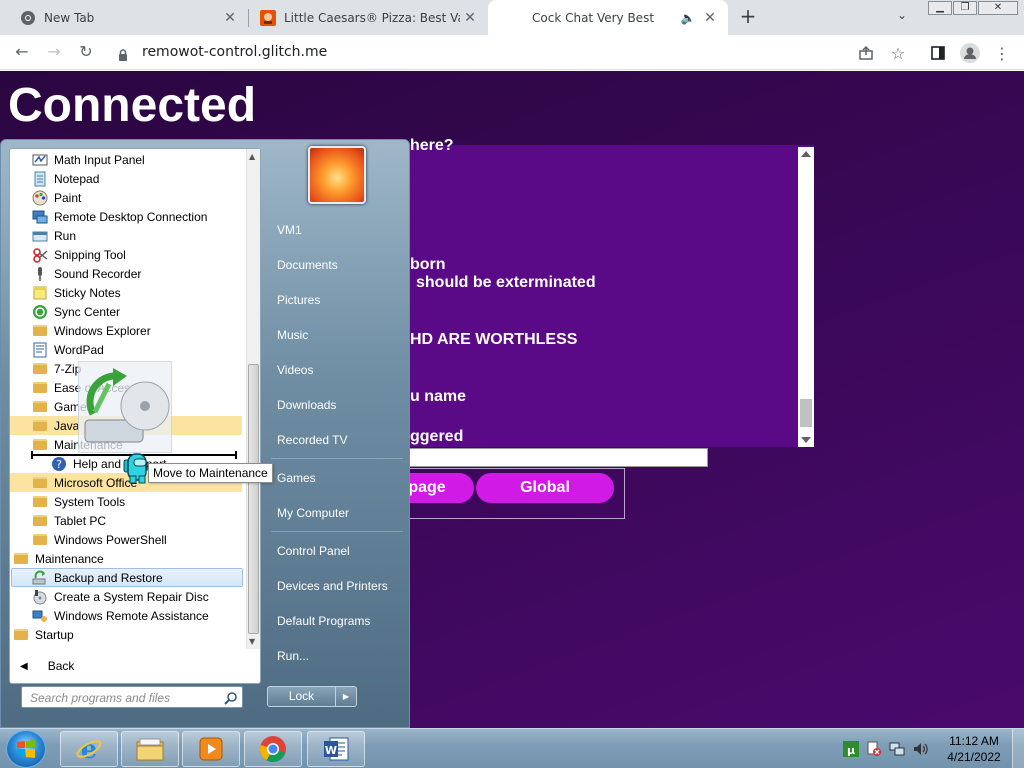 The height and width of the screenshot is (768, 1024). What do you see at coordinates (120, 698) in the screenshot?
I see `search-input` at bounding box center [120, 698].